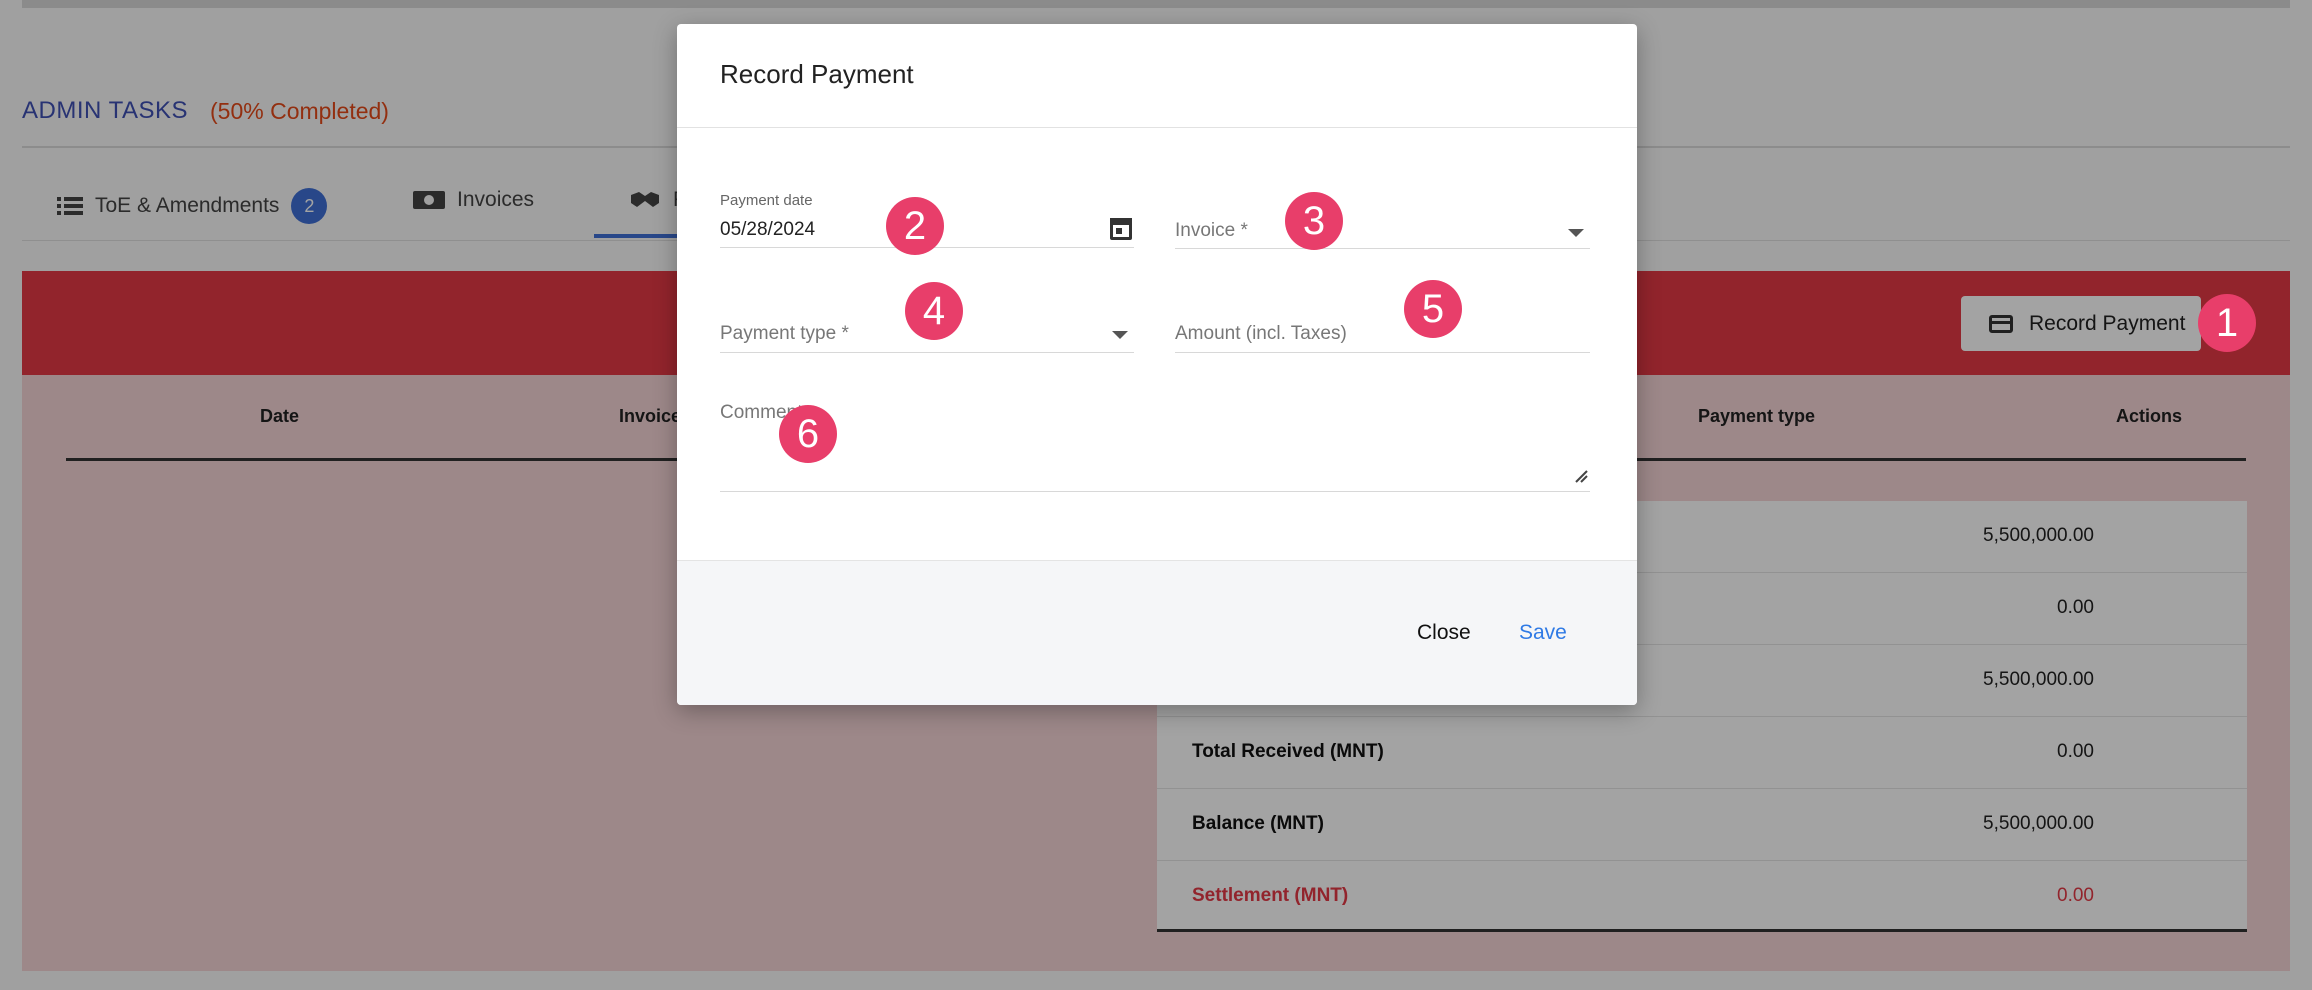  Describe the element at coordinates (784, 333) in the screenshot. I see `payment-type-label: Payment type *` at that location.